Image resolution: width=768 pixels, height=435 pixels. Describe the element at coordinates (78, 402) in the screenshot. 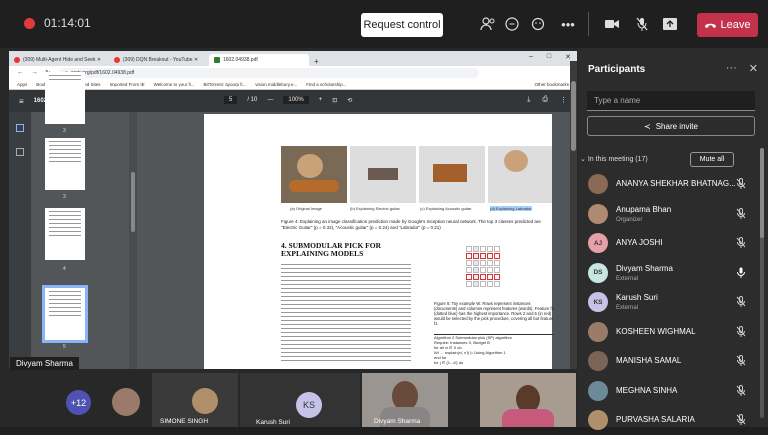

I see `more-participants-button: +12` at that location.